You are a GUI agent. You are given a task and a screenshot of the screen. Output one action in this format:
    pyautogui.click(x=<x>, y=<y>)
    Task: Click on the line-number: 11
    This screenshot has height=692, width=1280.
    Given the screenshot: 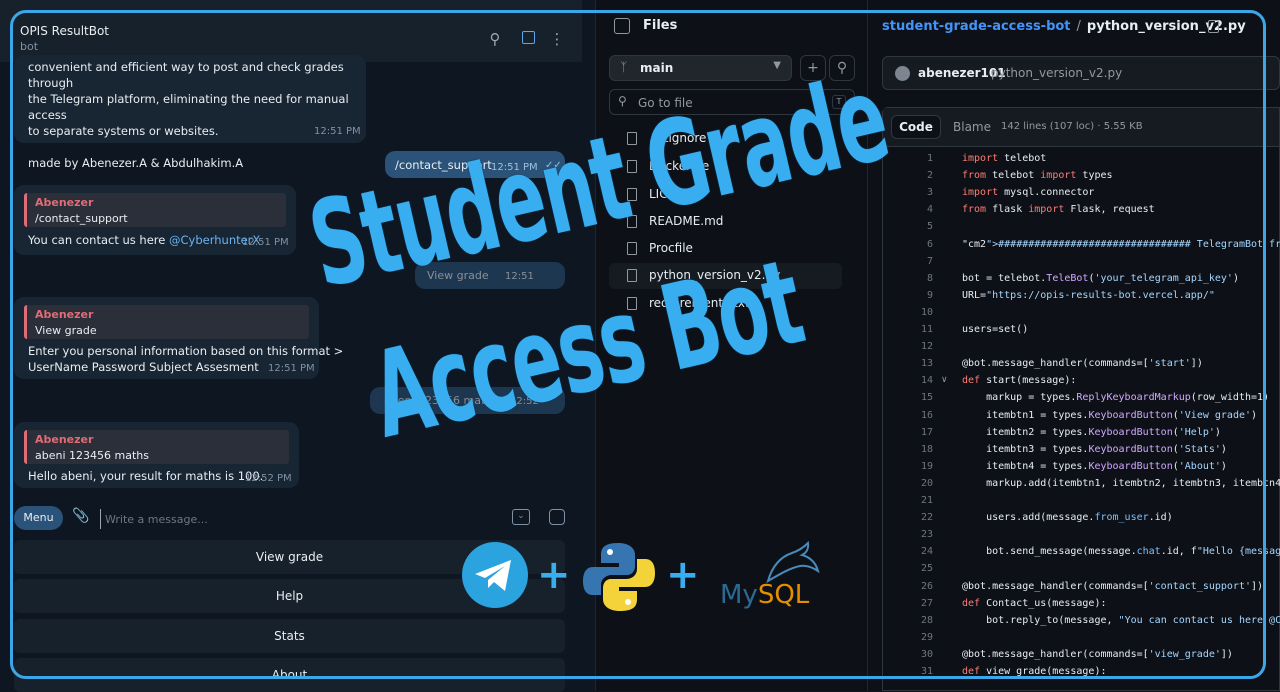 What is the action you would take?
    pyautogui.click(x=911, y=329)
    